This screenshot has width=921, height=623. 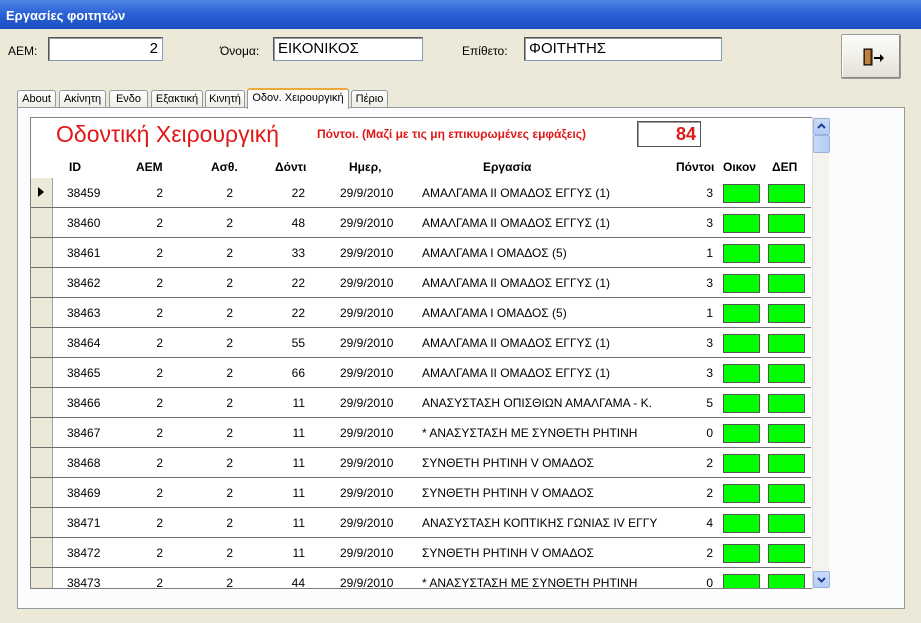 What do you see at coordinates (369, 99) in the screenshot?
I see `tab-perio: Πέριο` at bounding box center [369, 99].